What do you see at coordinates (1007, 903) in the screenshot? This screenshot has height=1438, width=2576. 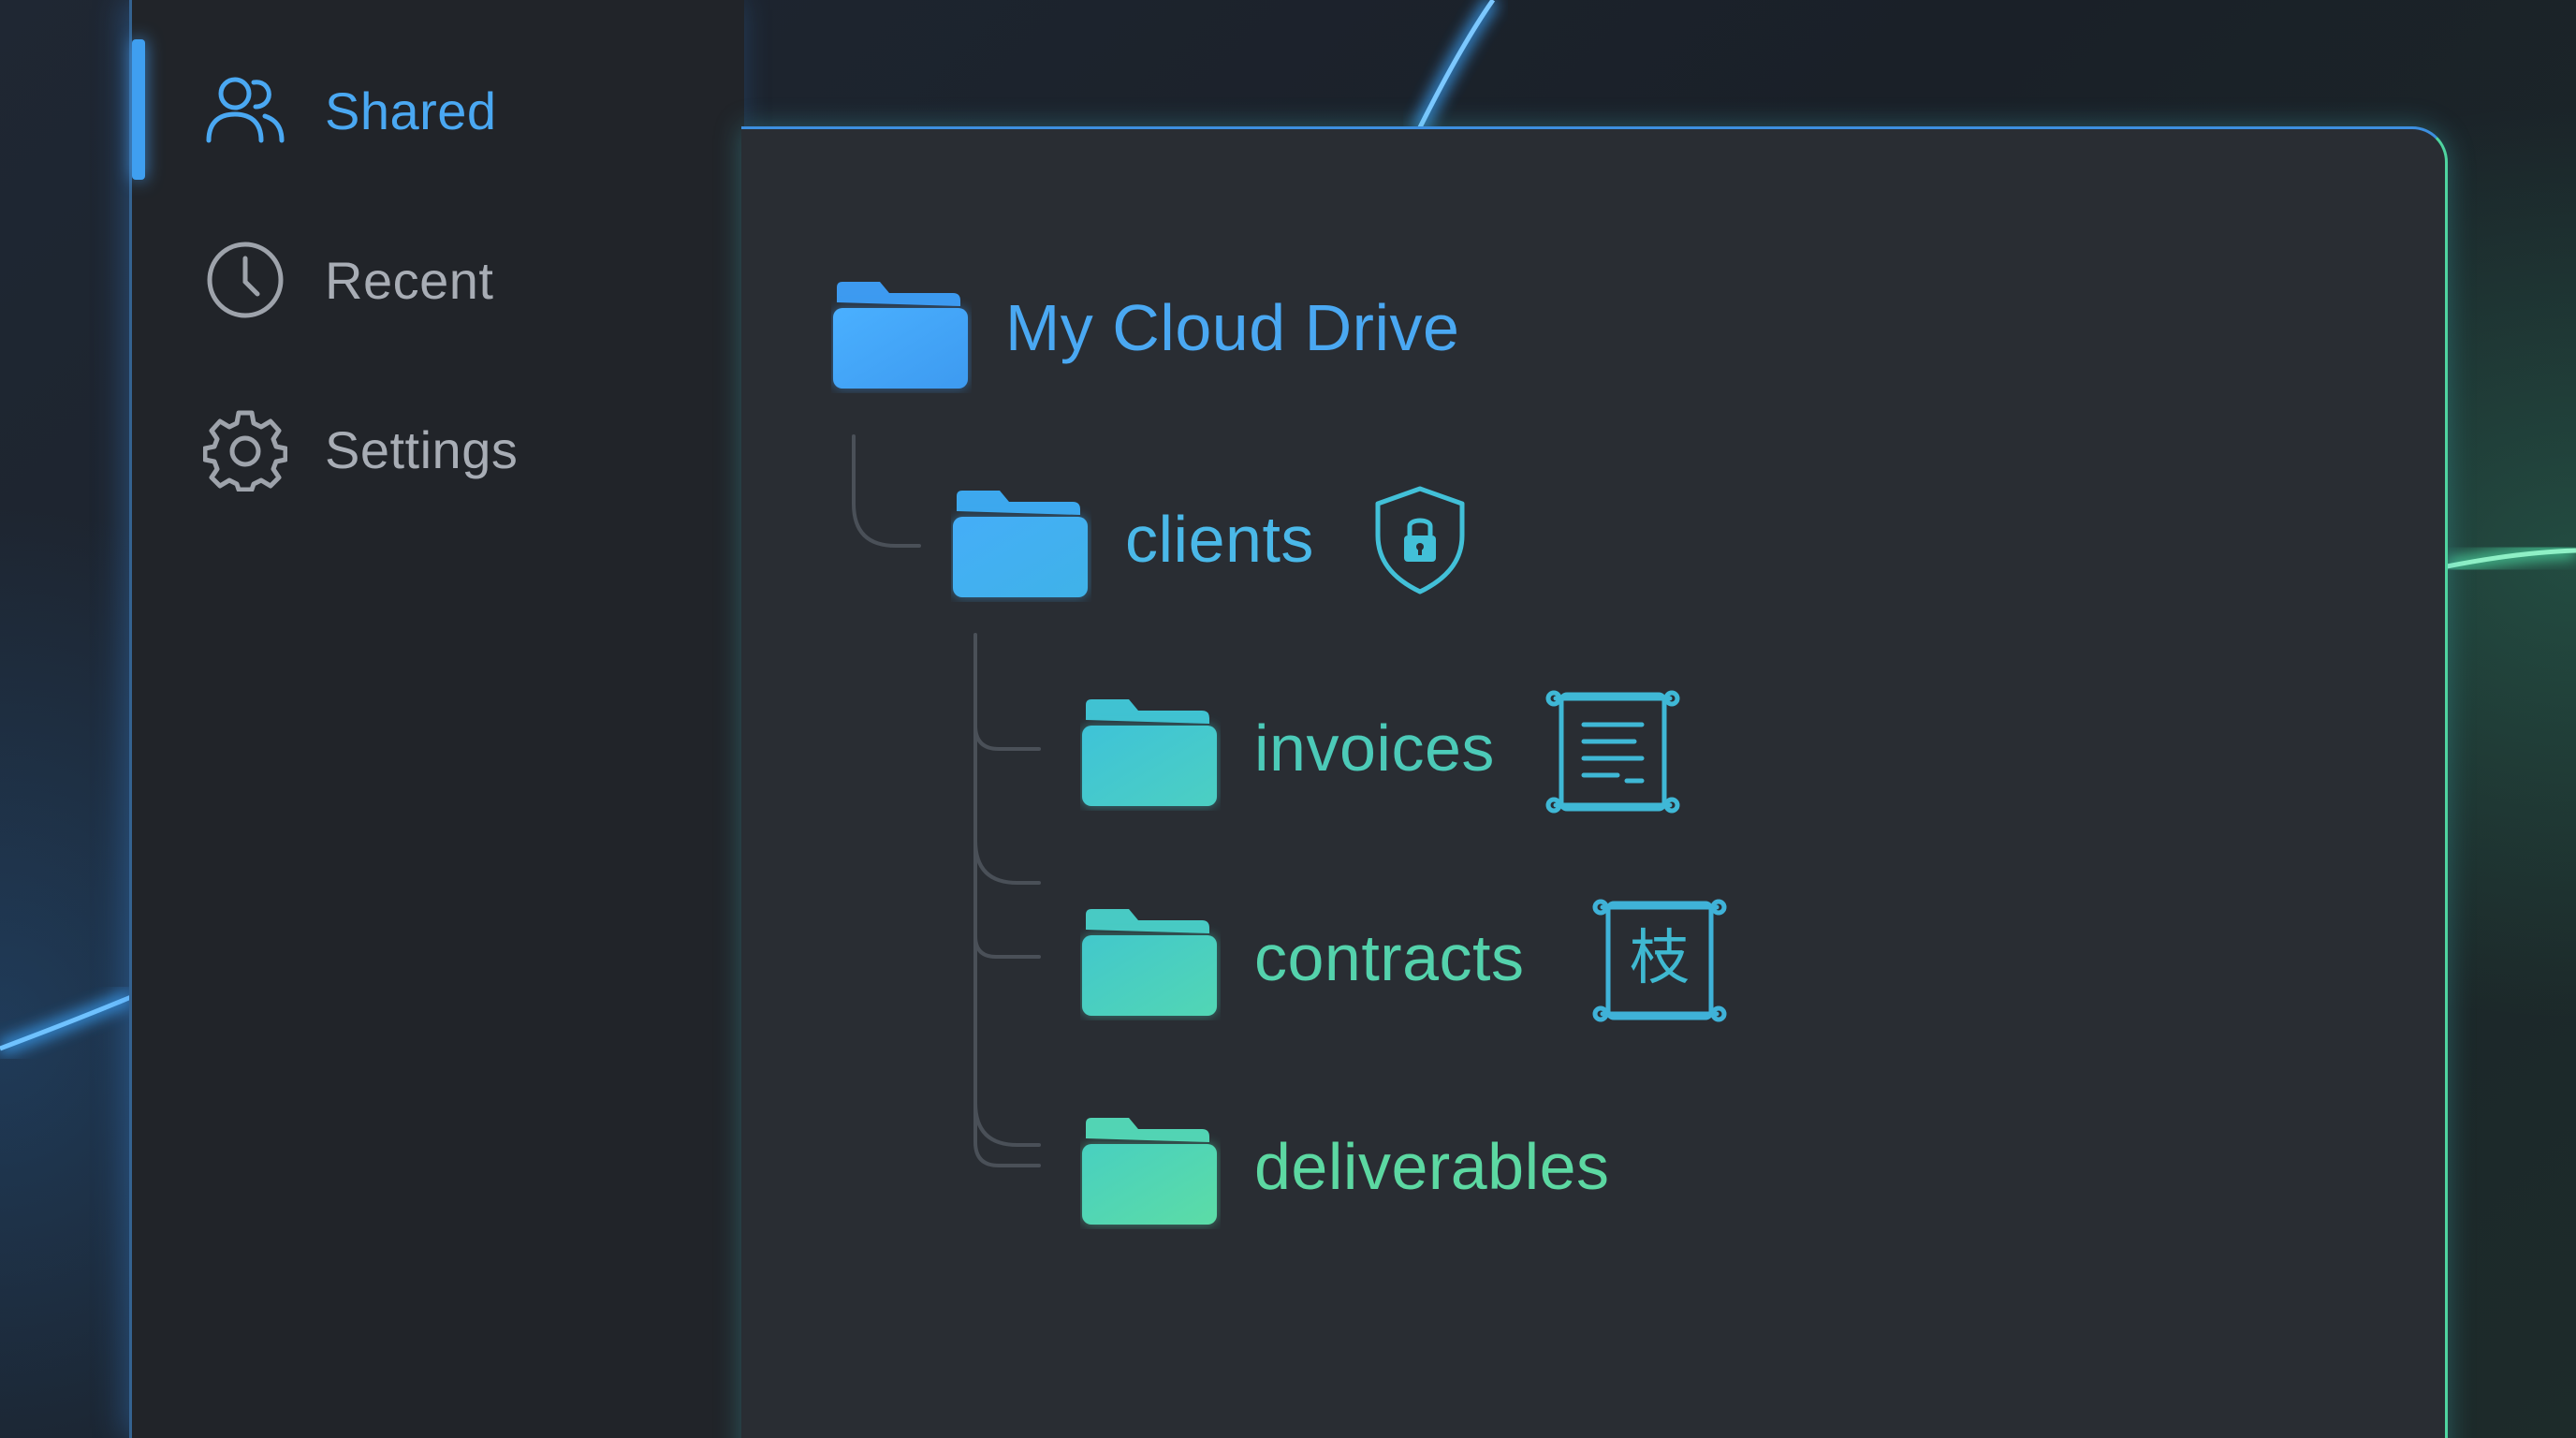 I see `tree-branch-lines` at bounding box center [1007, 903].